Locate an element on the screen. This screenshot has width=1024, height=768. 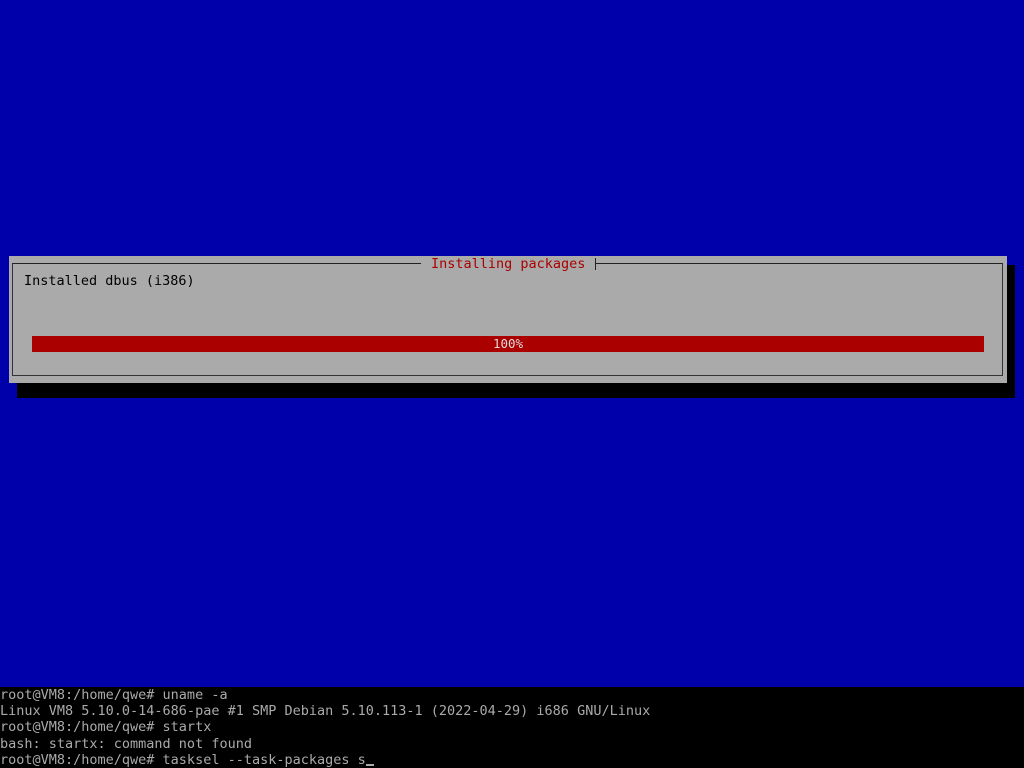
terminal-line: root@VM8:/home/qwe# uname -a is located at coordinates (114, 695).